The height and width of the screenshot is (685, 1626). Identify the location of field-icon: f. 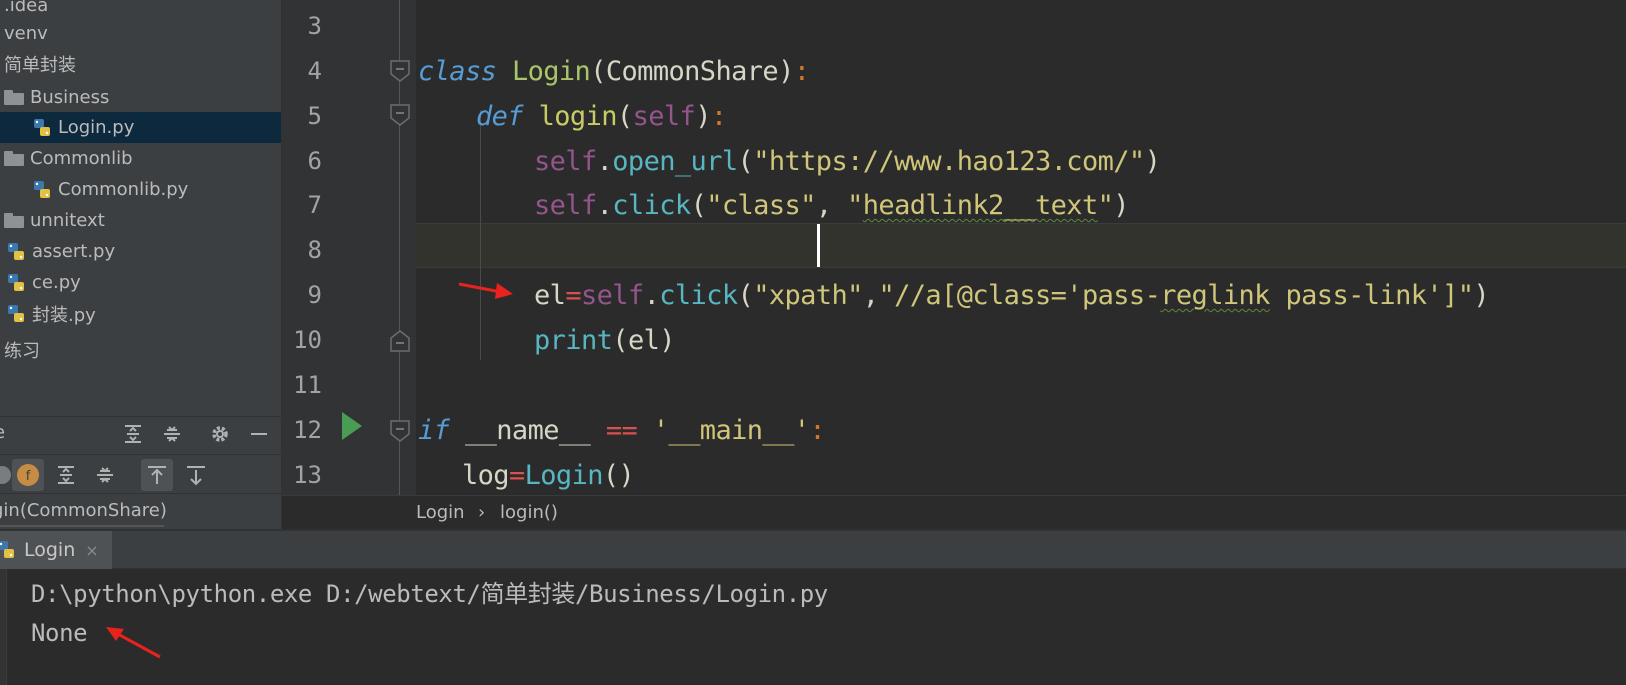
(28, 475).